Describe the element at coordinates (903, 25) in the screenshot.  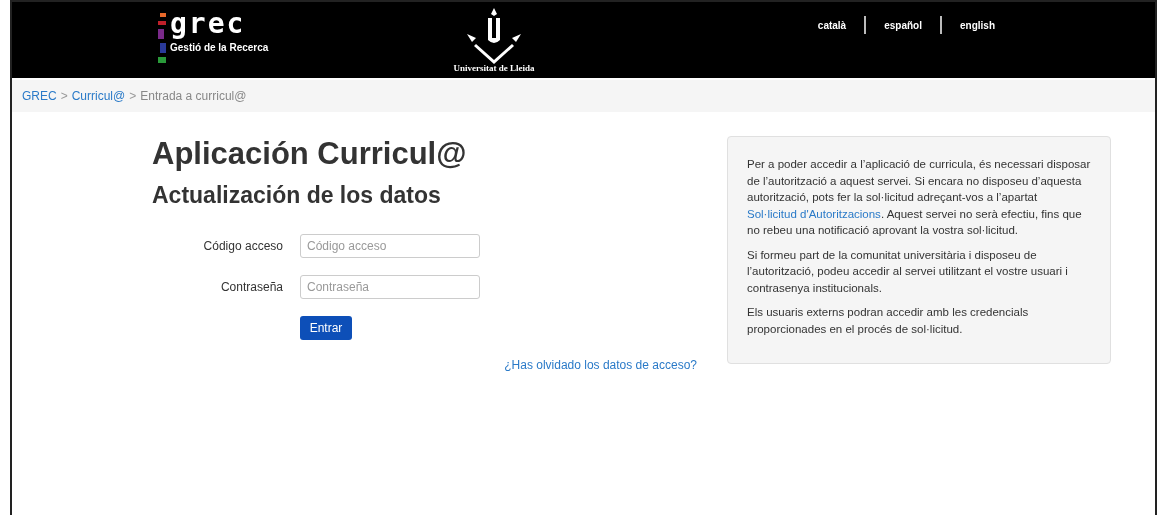
I see `language-link: español` at that location.